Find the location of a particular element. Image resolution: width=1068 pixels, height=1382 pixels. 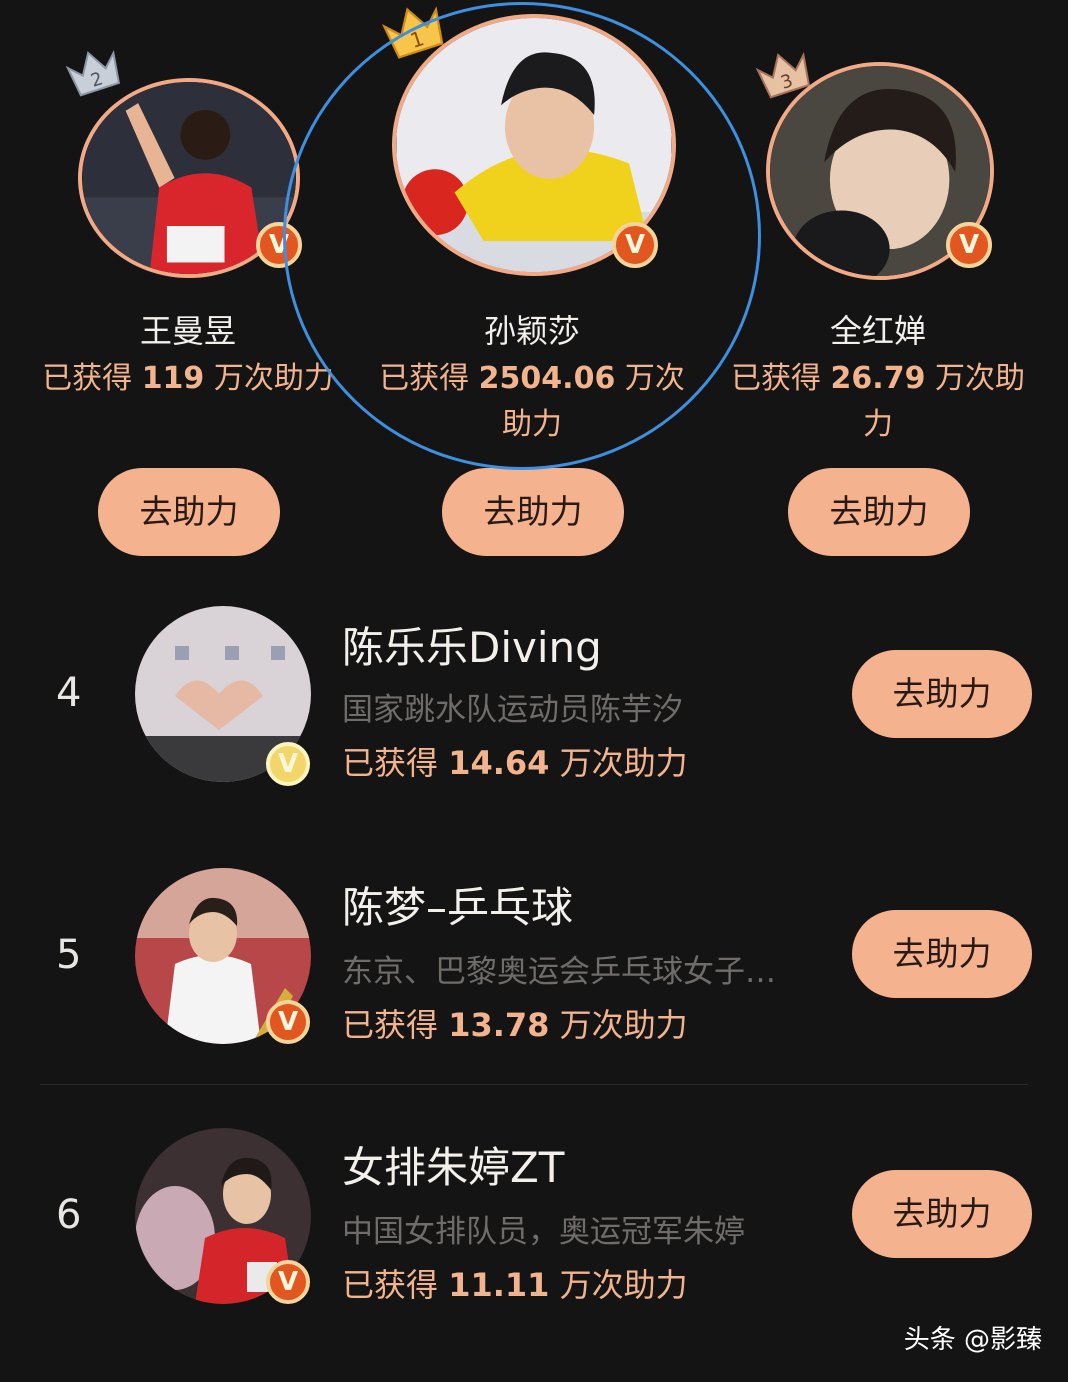

assist-count: 已获得 11.11 万次助力 is located at coordinates (515, 1285).